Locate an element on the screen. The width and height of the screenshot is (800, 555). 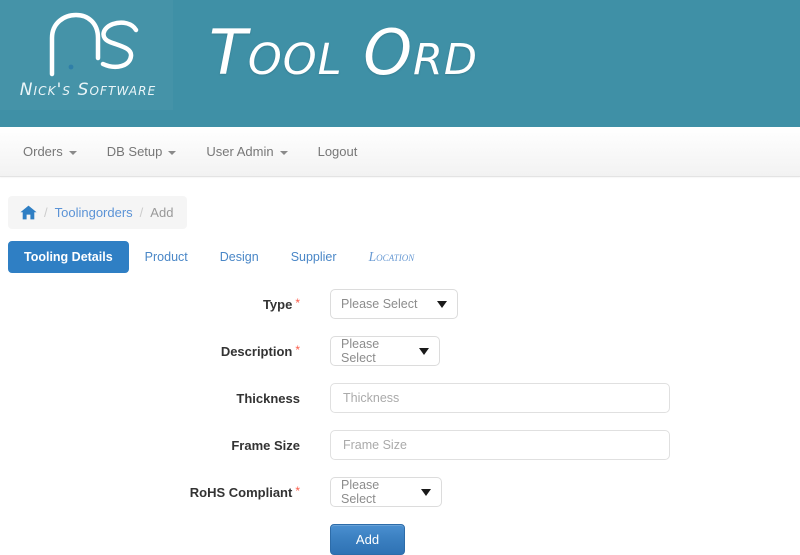
nav-item-orders: Orders is located at coordinates (50, 152).